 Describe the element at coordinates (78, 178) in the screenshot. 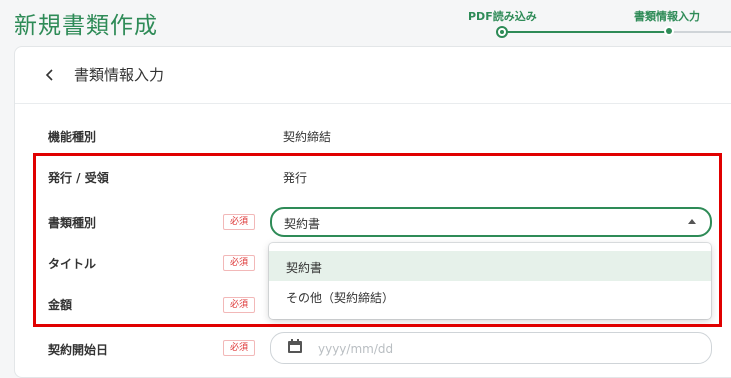

I see `issue-receive-label: 発行 / 受領` at that location.